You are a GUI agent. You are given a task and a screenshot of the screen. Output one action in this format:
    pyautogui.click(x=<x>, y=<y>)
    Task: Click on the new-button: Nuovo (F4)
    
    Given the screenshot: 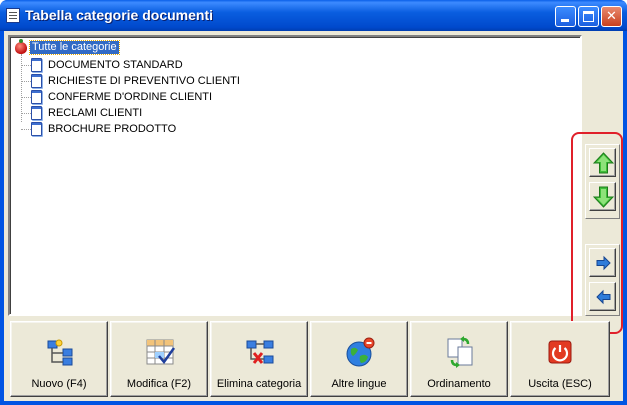 What is the action you would take?
    pyautogui.click(x=59, y=359)
    